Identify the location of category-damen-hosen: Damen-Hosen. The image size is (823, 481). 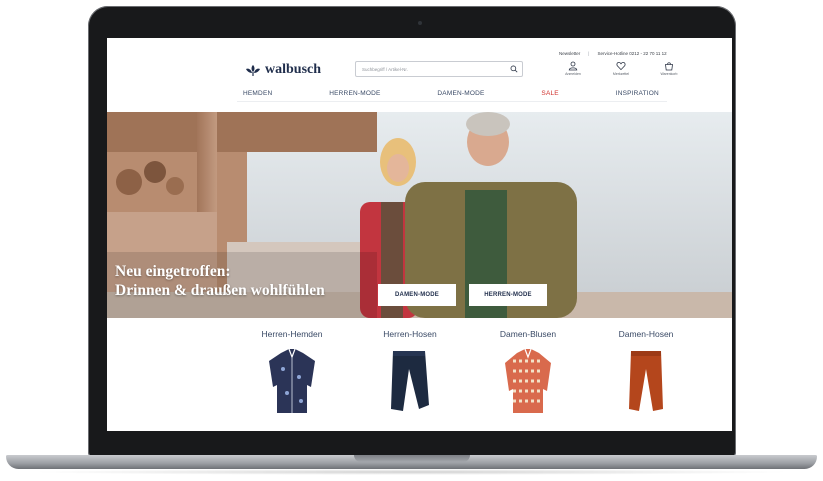
(646, 372).